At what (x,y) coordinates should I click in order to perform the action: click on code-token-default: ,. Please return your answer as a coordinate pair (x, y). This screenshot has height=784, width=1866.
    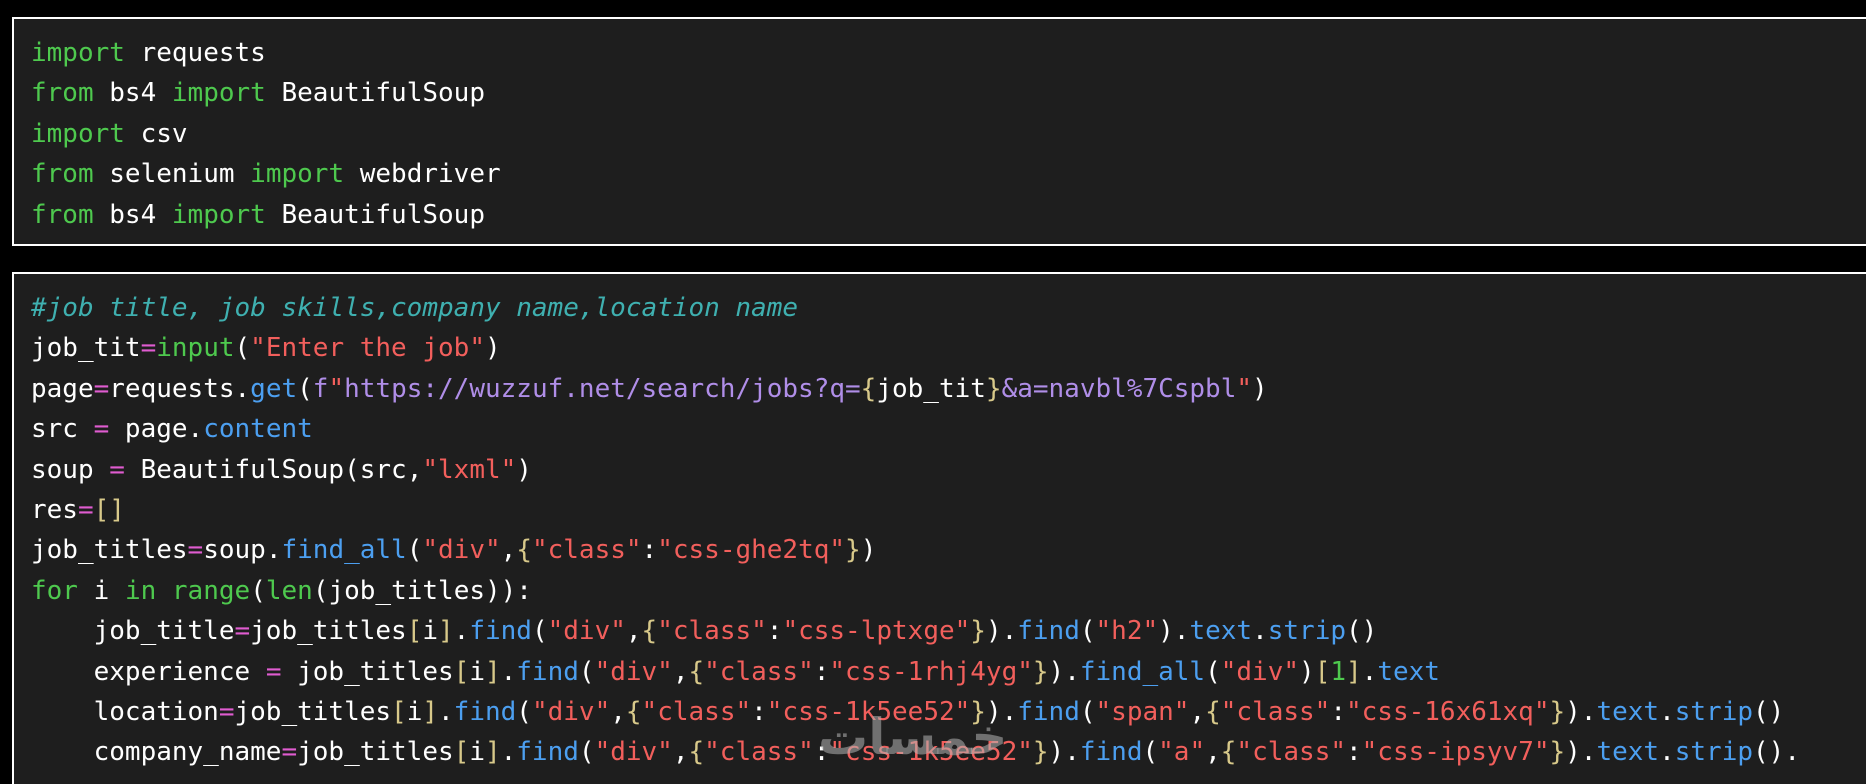
    Looking at the image, I should click on (508, 550).